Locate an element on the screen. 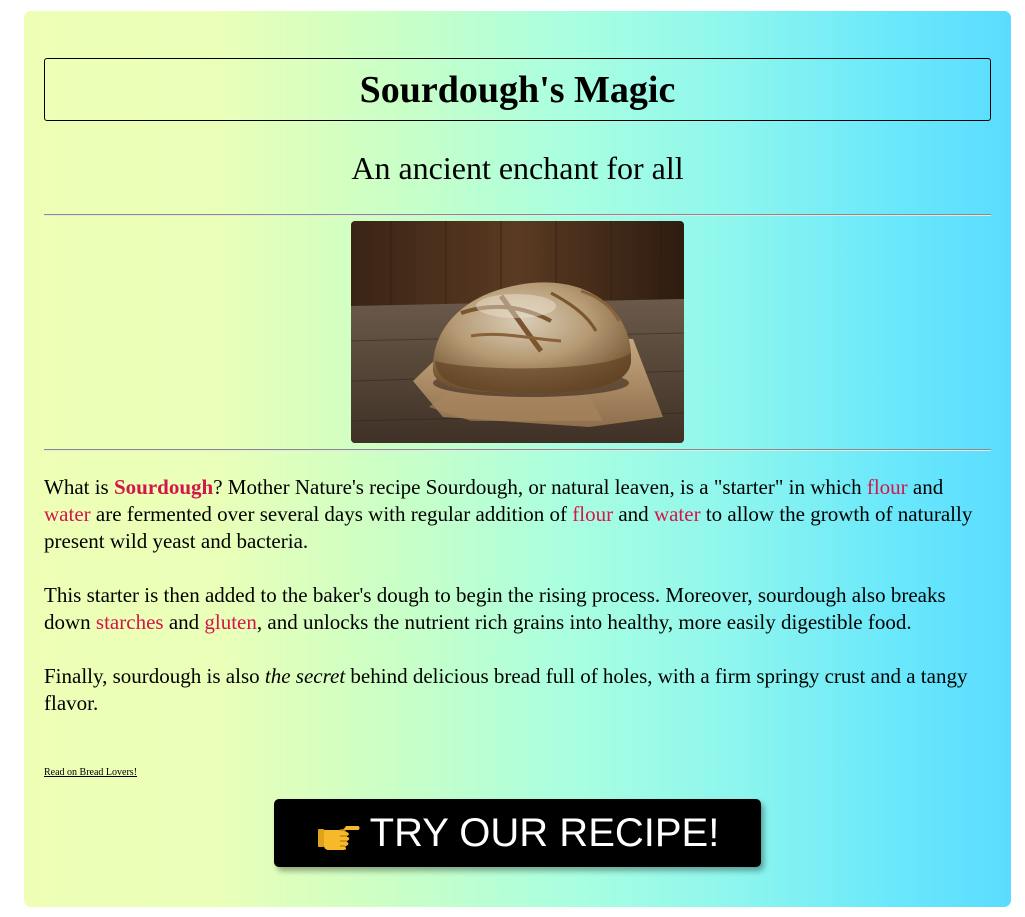 This screenshot has height=917, width=1025. keyword-starches: starches is located at coordinates (129, 622).